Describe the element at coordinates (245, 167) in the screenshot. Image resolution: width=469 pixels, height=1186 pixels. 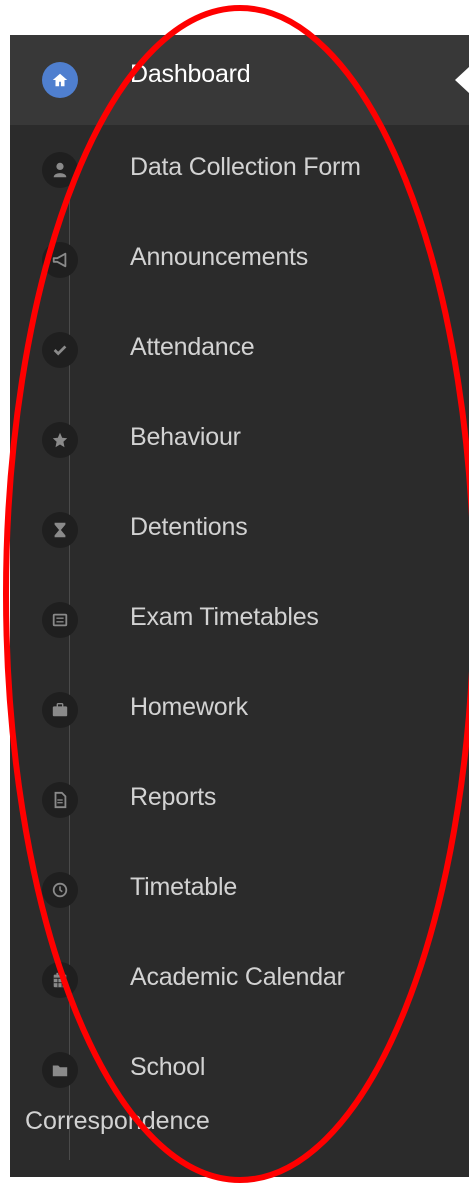
I see `sidebar-item-label: Data Collection Form` at that location.